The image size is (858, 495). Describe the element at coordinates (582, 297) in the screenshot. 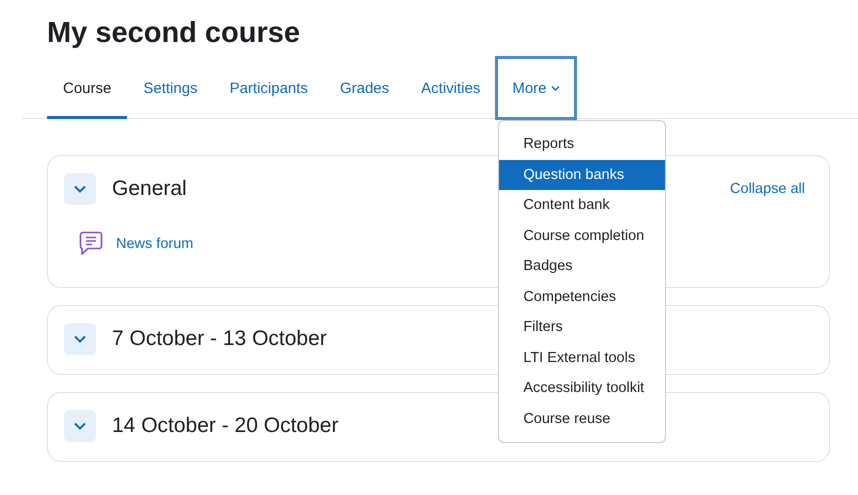

I see `menu-item: Competencies` at that location.